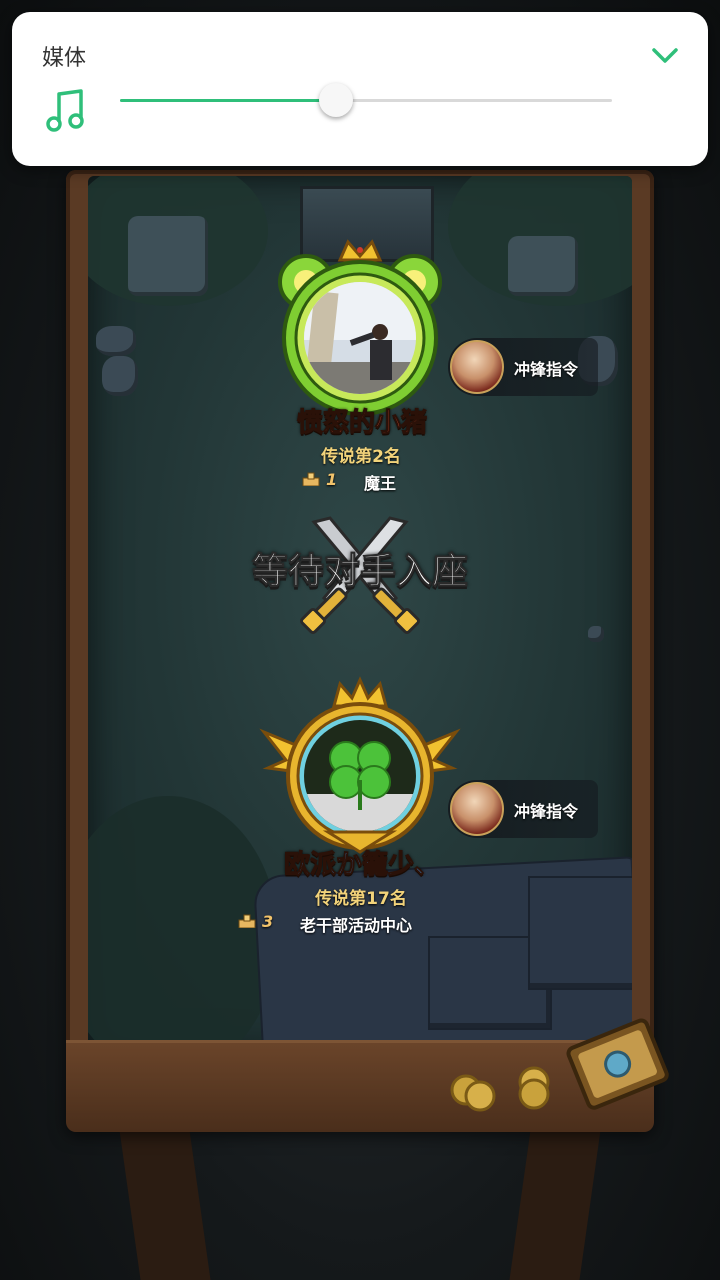  Describe the element at coordinates (362, 420) in the screenshot. I see `top-player-name: 愤怒的小猪` at that location.